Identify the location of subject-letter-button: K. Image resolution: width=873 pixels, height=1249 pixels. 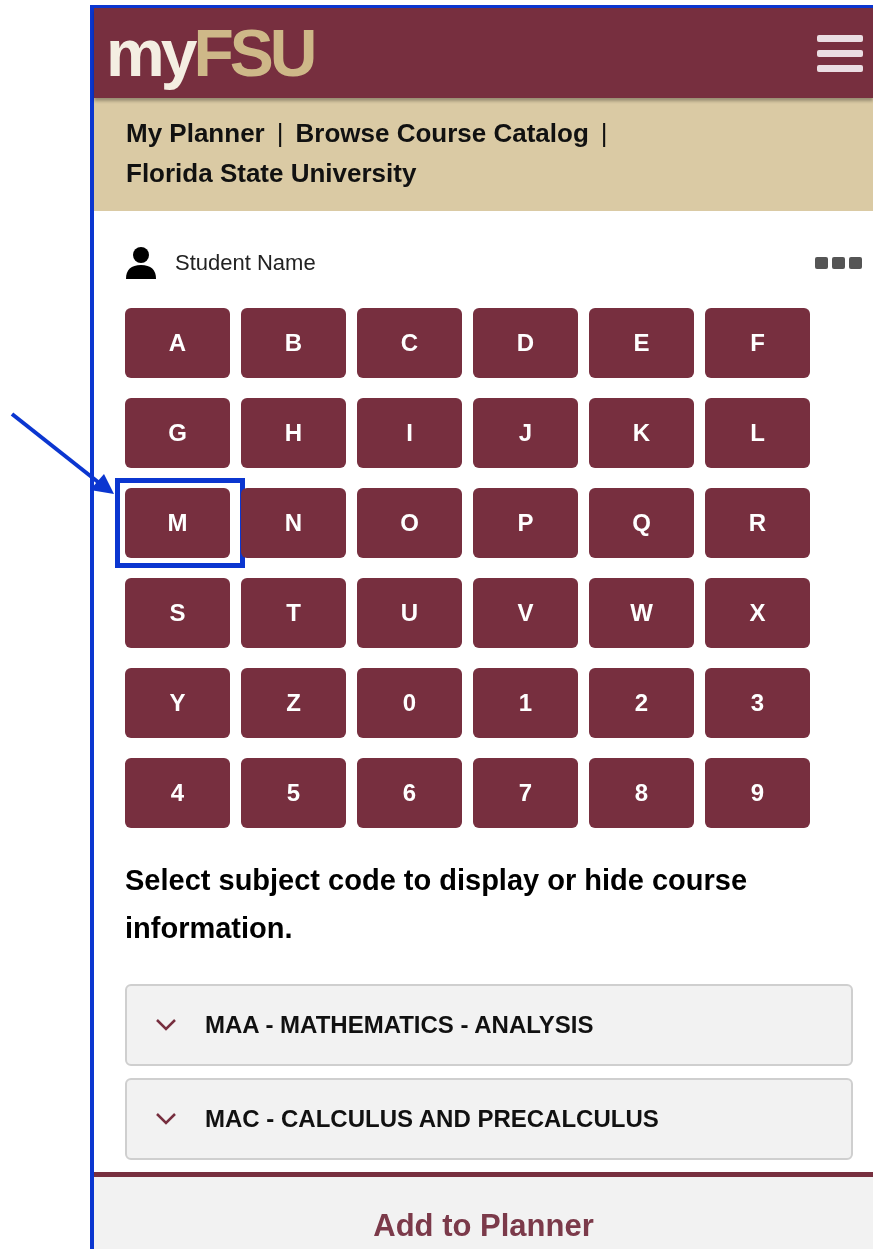
(641, 432).